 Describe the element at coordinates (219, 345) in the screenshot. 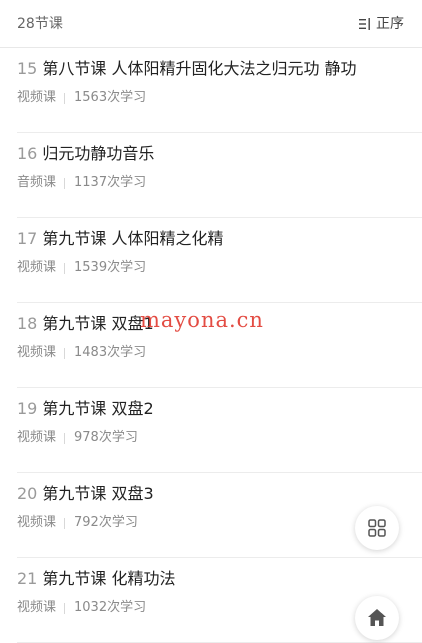

I see `lesson-item: 18 第九节课 双盘1 视频课 1483次学习` at that location.